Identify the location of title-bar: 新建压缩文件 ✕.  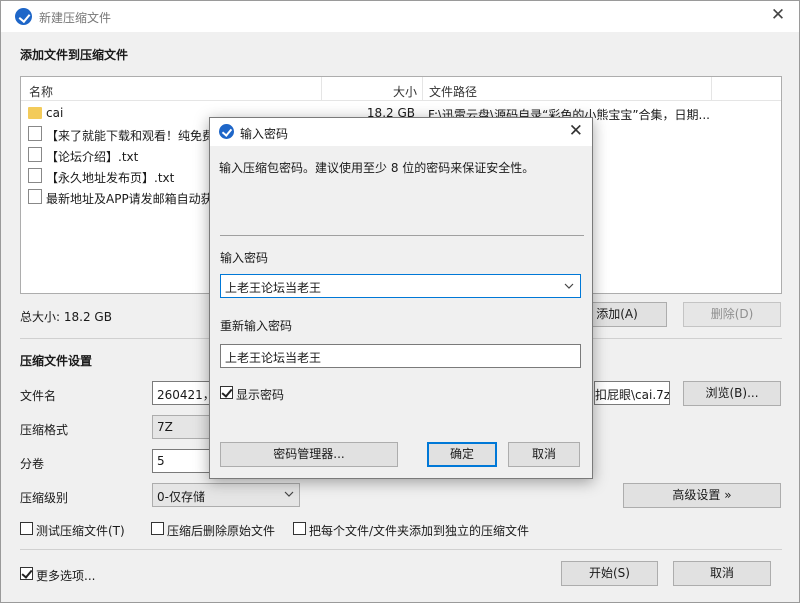
(400, 16).